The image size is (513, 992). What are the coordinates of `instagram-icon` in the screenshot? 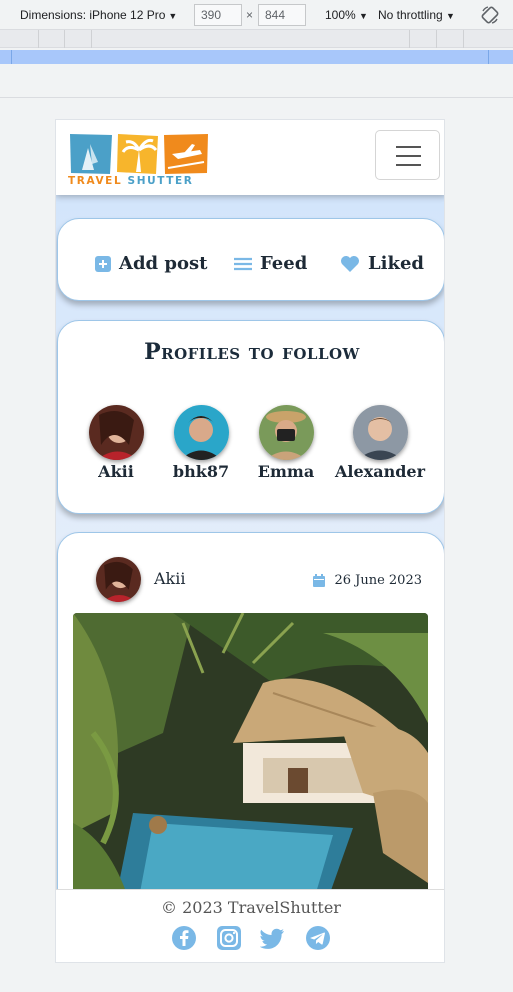 It's located at (229, 938).